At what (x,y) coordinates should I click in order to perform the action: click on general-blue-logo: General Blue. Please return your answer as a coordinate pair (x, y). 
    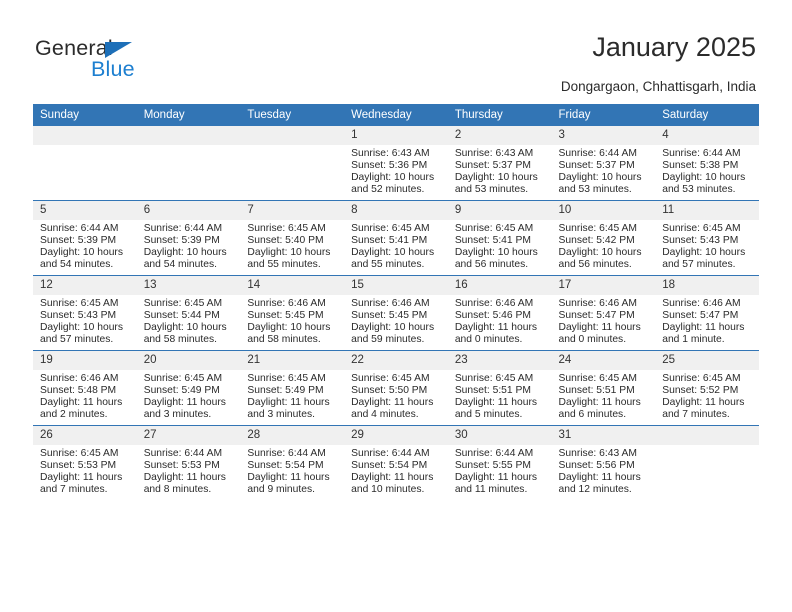
    Looking at the image, I should click on (150, 61).